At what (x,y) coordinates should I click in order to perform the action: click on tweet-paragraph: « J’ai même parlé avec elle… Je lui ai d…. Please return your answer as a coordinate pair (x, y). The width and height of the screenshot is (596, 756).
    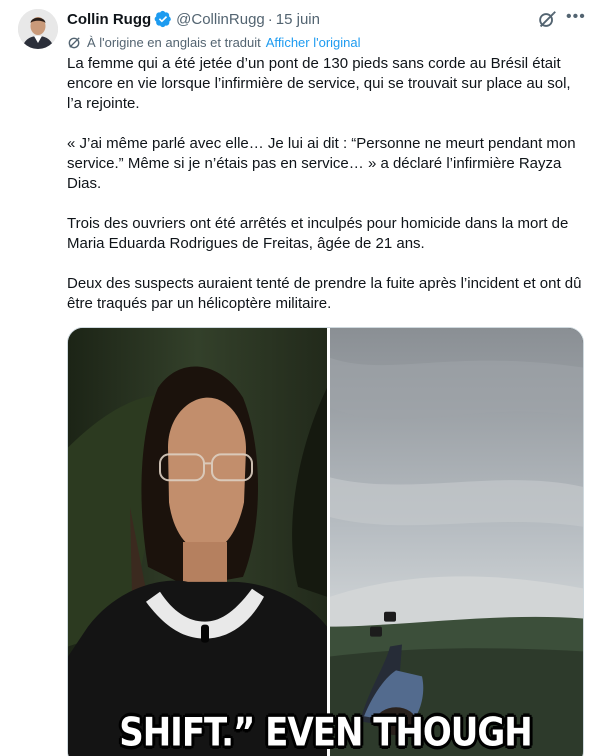
    Looking at the image, I should click on (321, 163).